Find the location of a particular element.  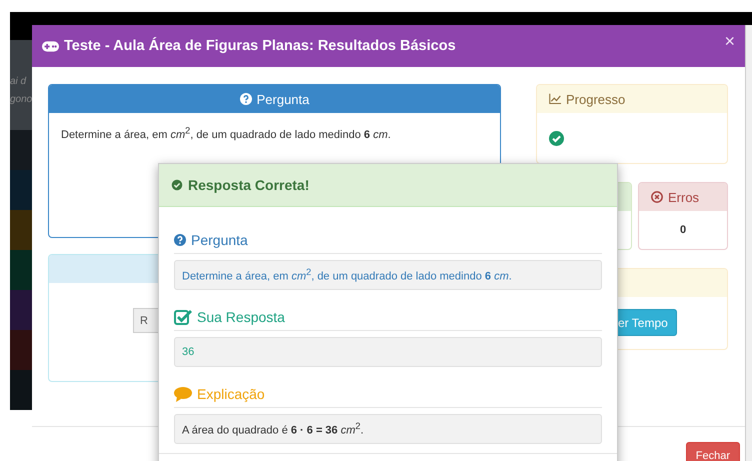

panel-title: Progresso is located at coordinates (596, 99).